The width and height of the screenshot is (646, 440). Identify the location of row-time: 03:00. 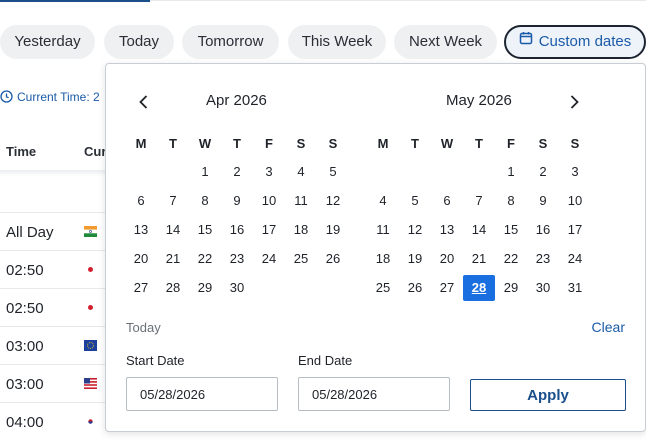
(25, 384).